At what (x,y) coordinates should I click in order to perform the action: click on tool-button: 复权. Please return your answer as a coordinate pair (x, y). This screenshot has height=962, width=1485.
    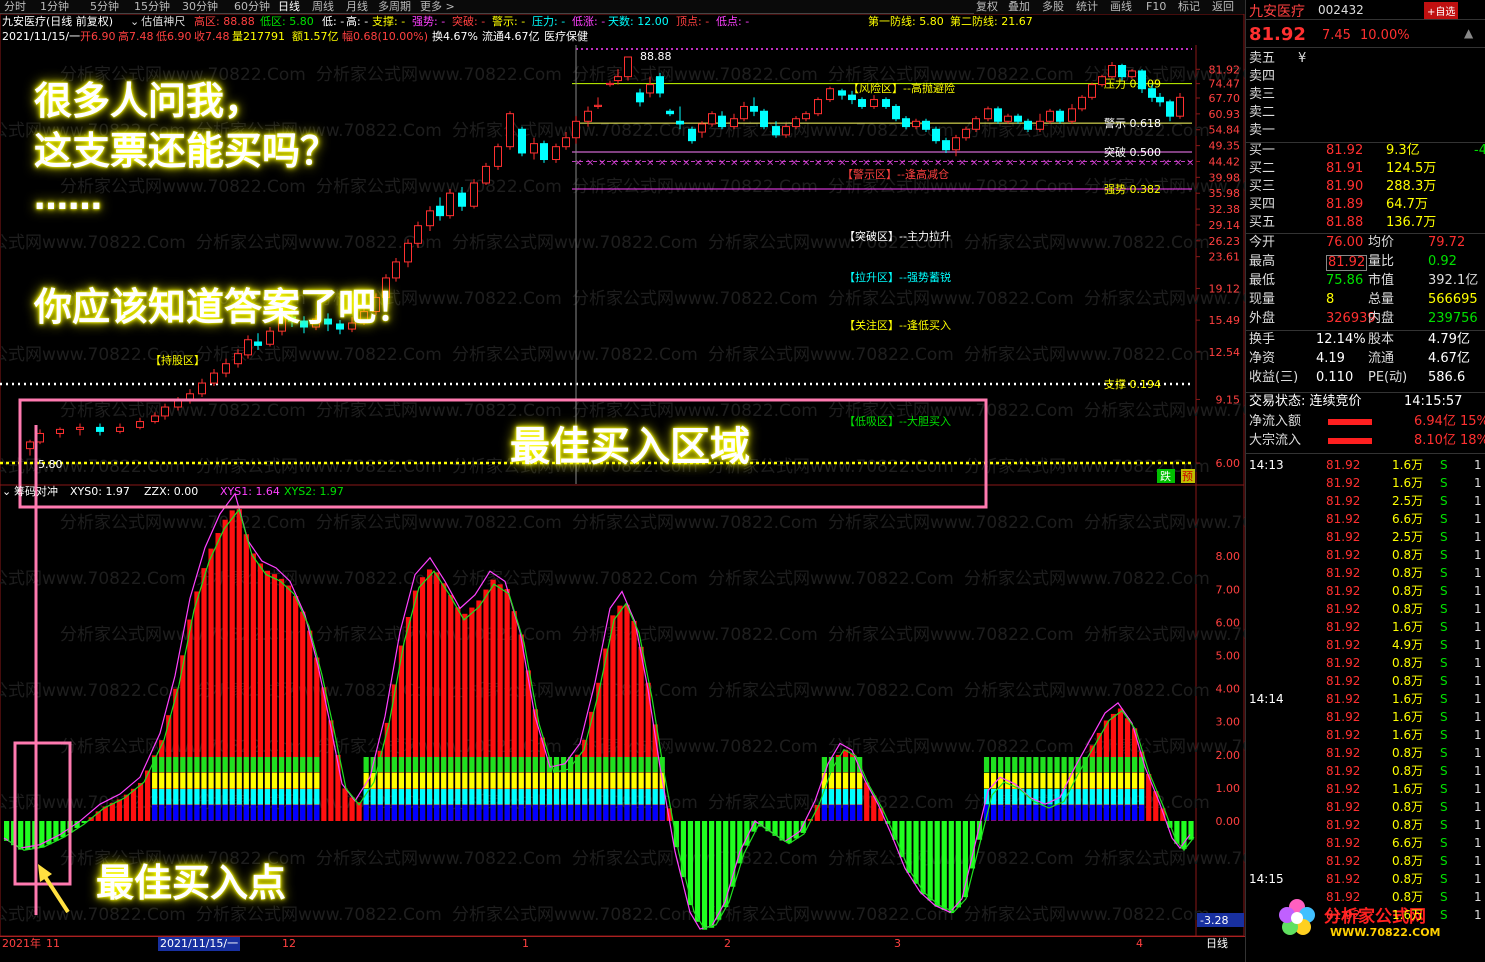
    Looking at the image, I should click on (987, 7).